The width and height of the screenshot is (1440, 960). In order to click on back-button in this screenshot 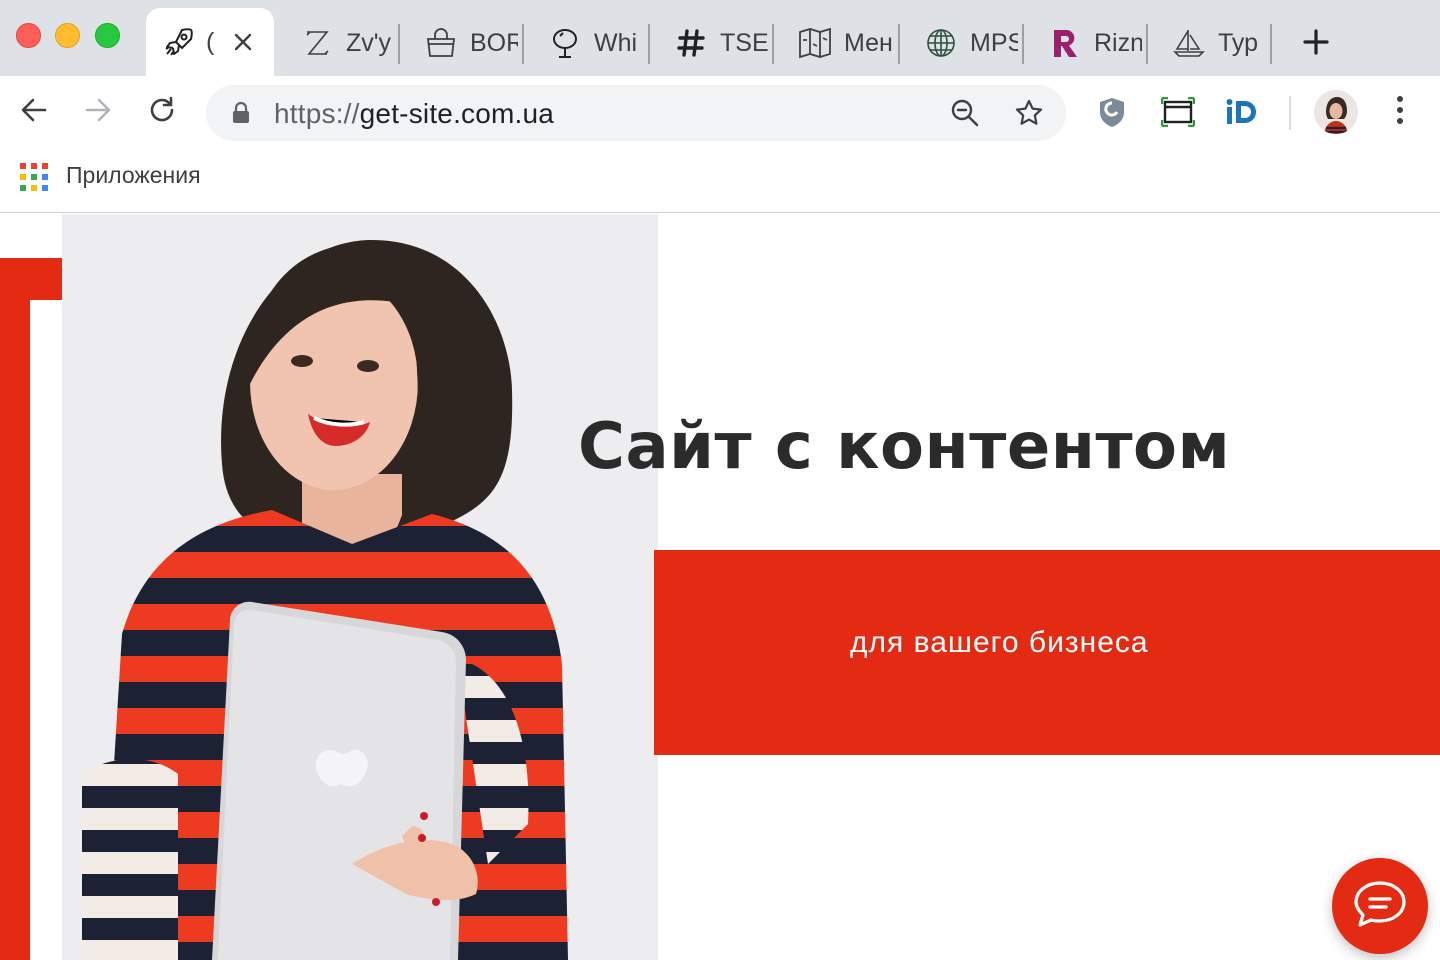, I will do `click(34, 112)`.